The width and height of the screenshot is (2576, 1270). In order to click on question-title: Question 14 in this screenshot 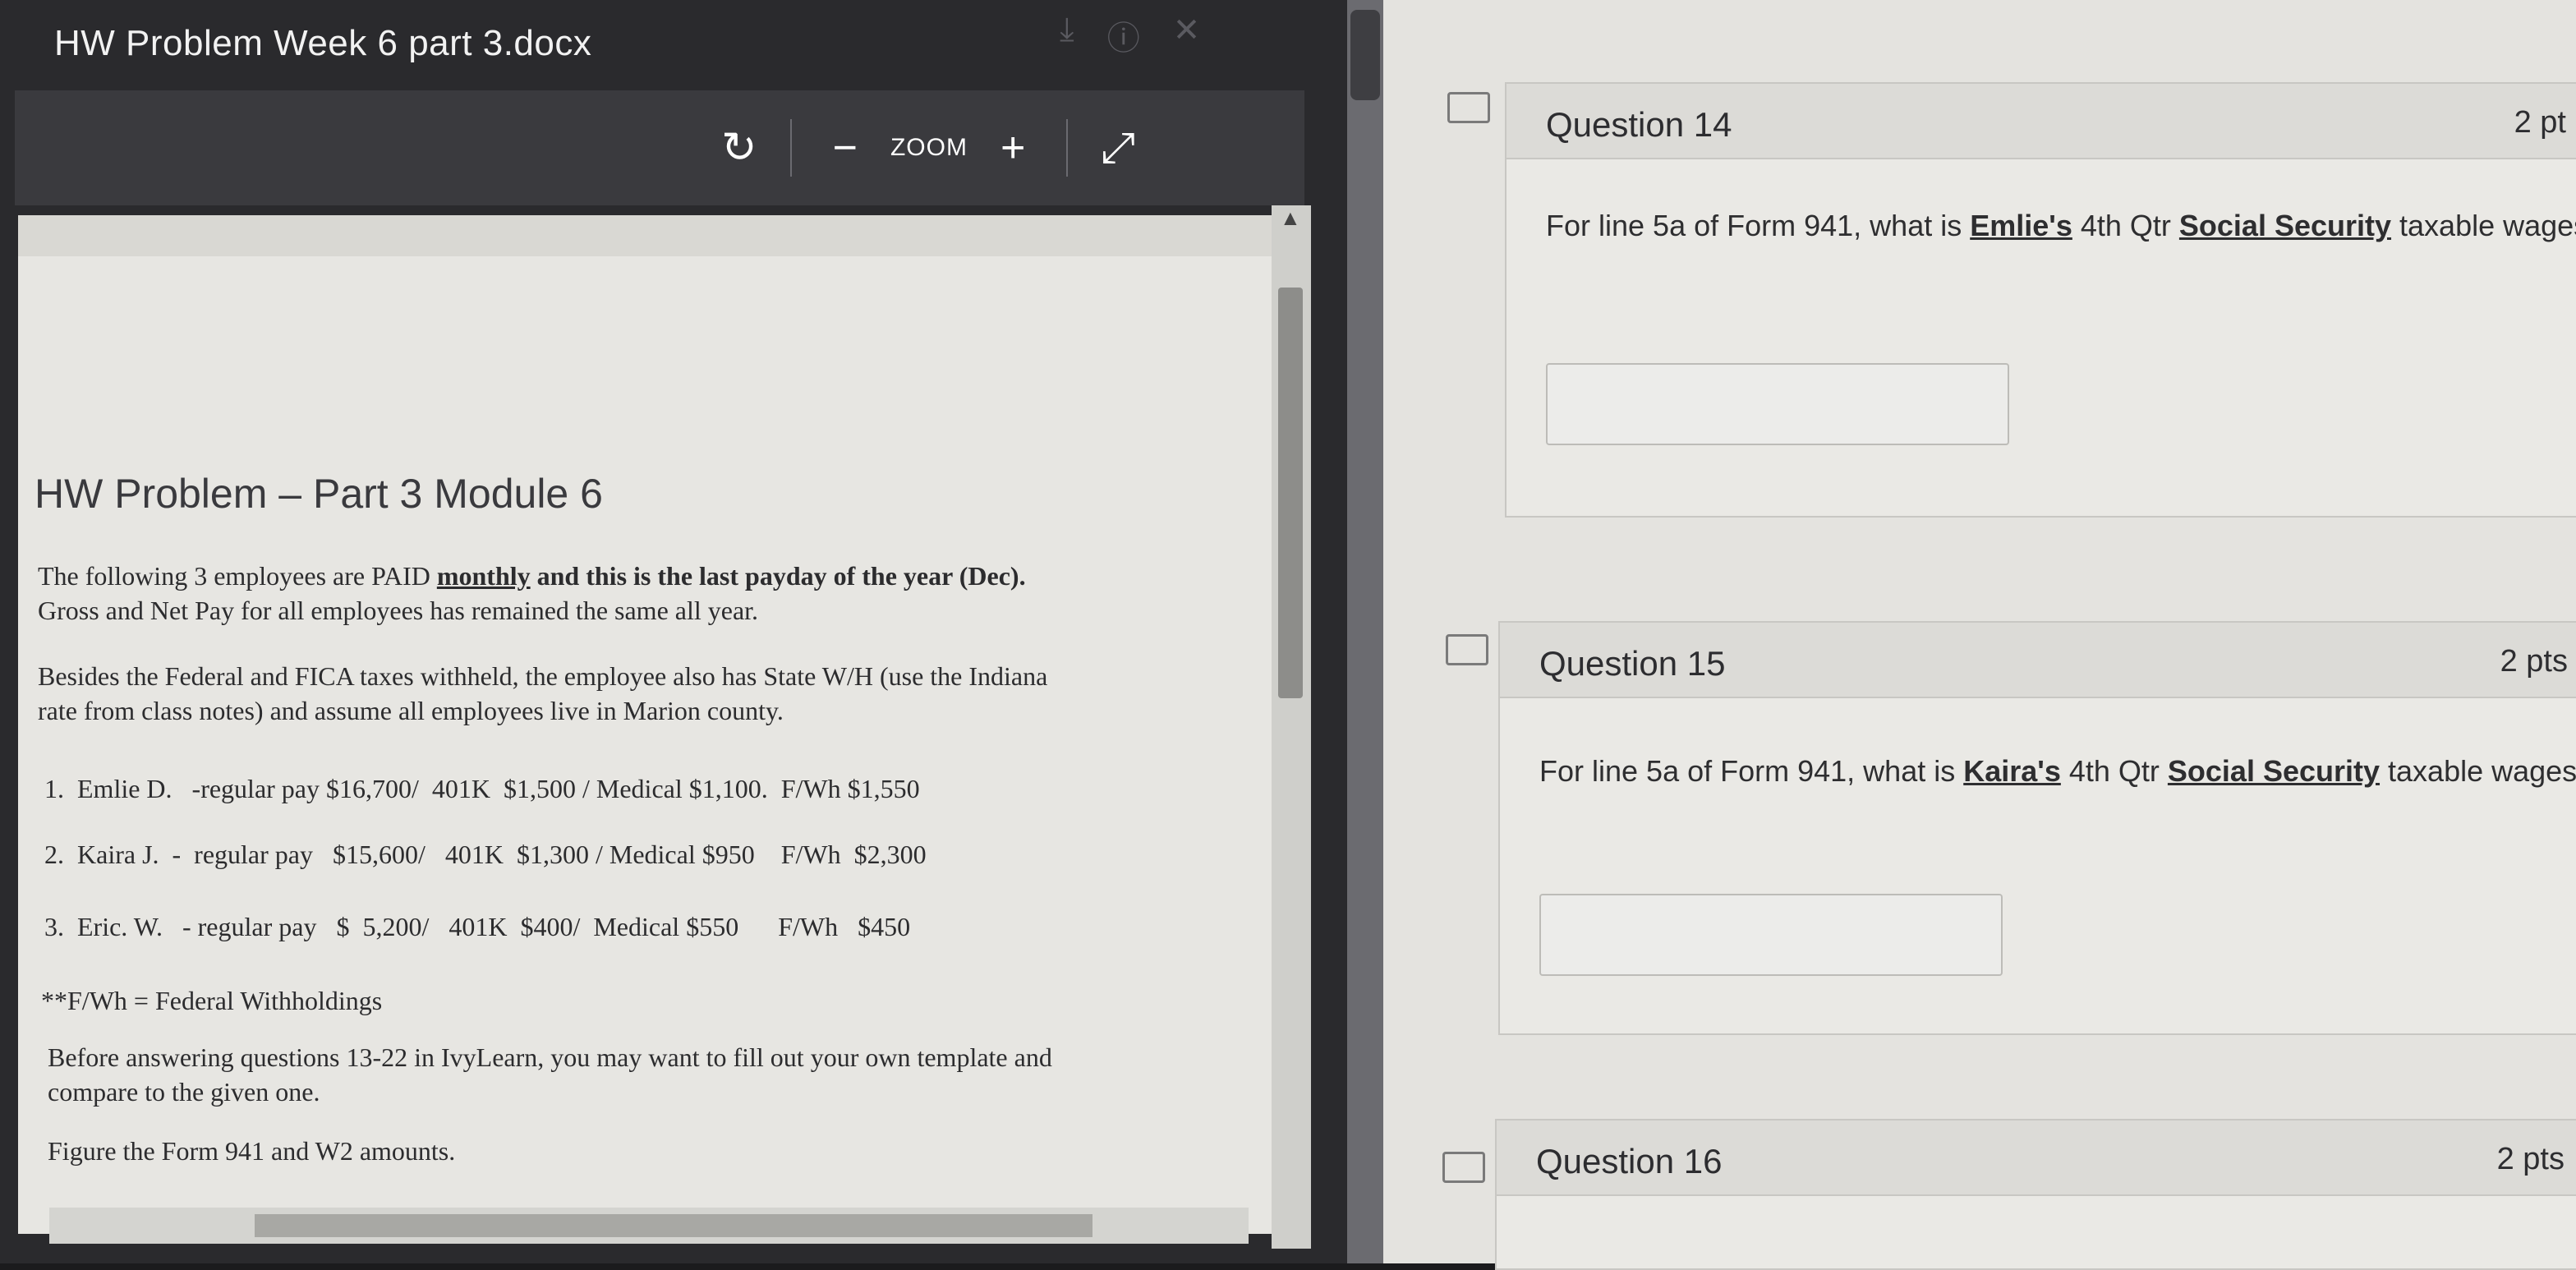, I will do `click(1639, 124)`.